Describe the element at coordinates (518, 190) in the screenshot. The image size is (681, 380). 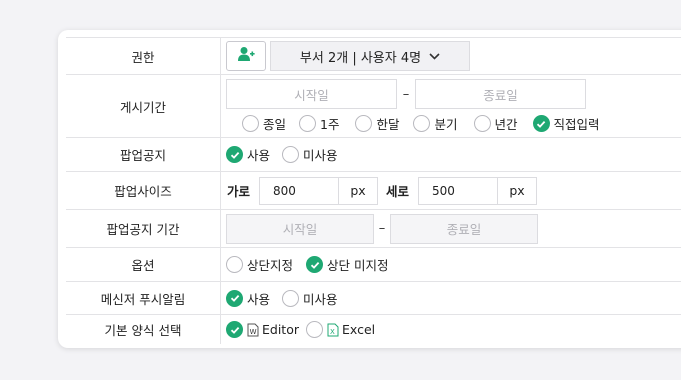
I see `height-unit: px` at that location.